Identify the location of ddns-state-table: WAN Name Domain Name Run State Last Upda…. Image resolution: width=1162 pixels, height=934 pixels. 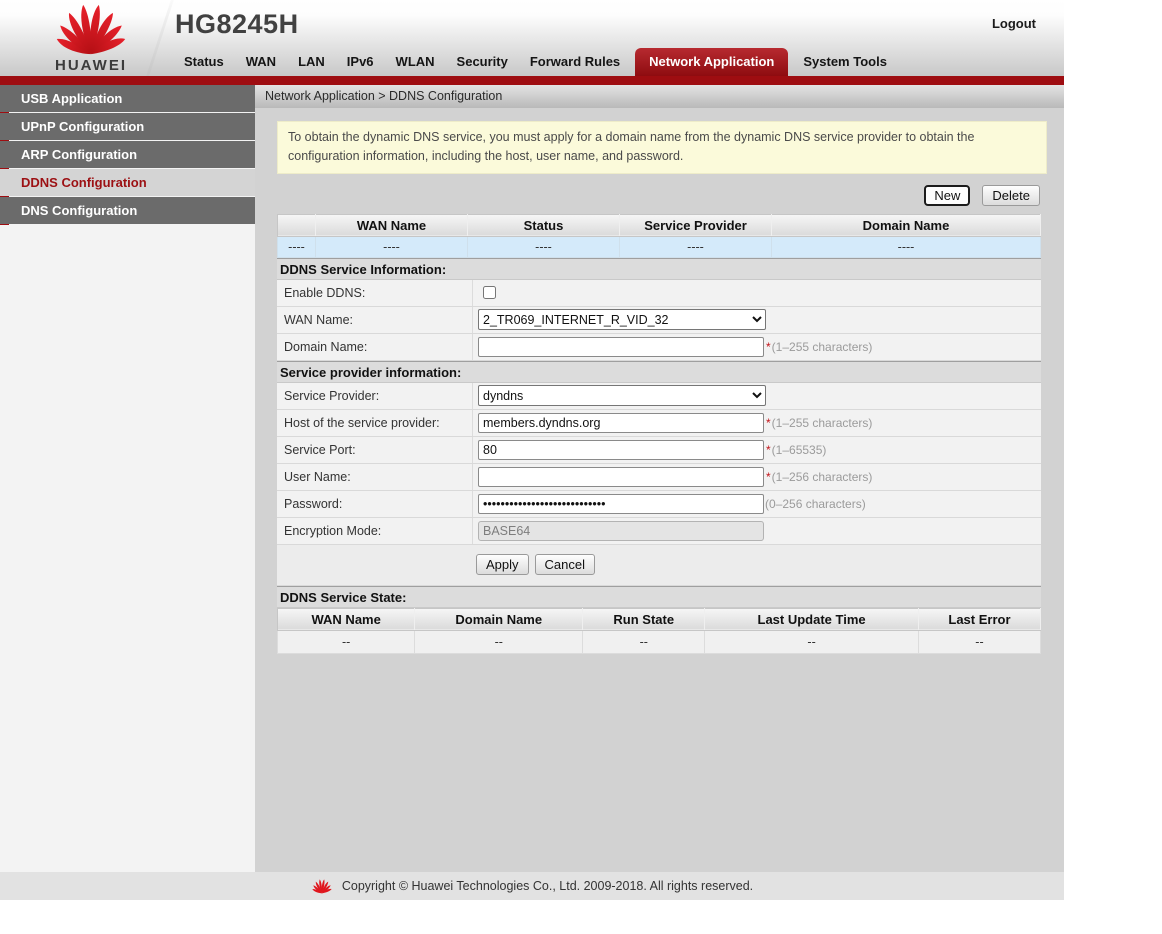
(659, 630).